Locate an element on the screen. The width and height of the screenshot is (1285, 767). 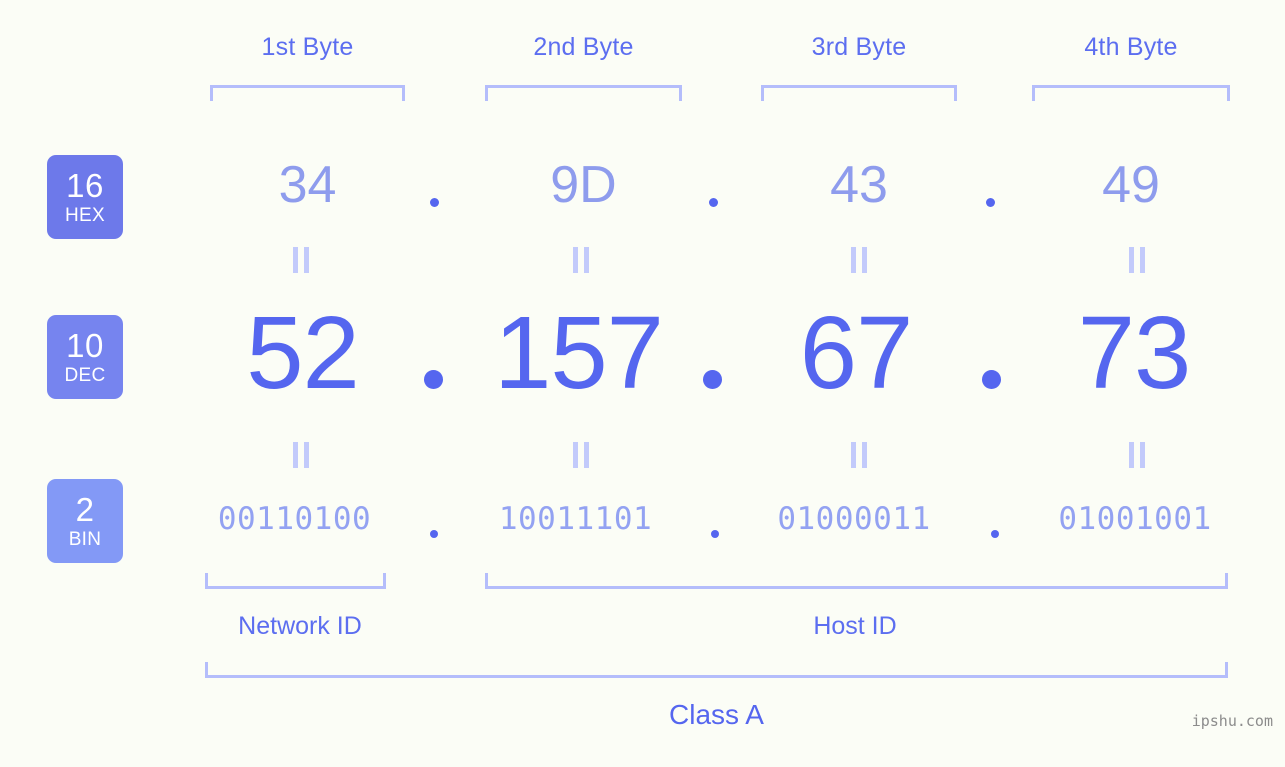
bin-byte-2: 10011101 is located at coordinates (575, 519).